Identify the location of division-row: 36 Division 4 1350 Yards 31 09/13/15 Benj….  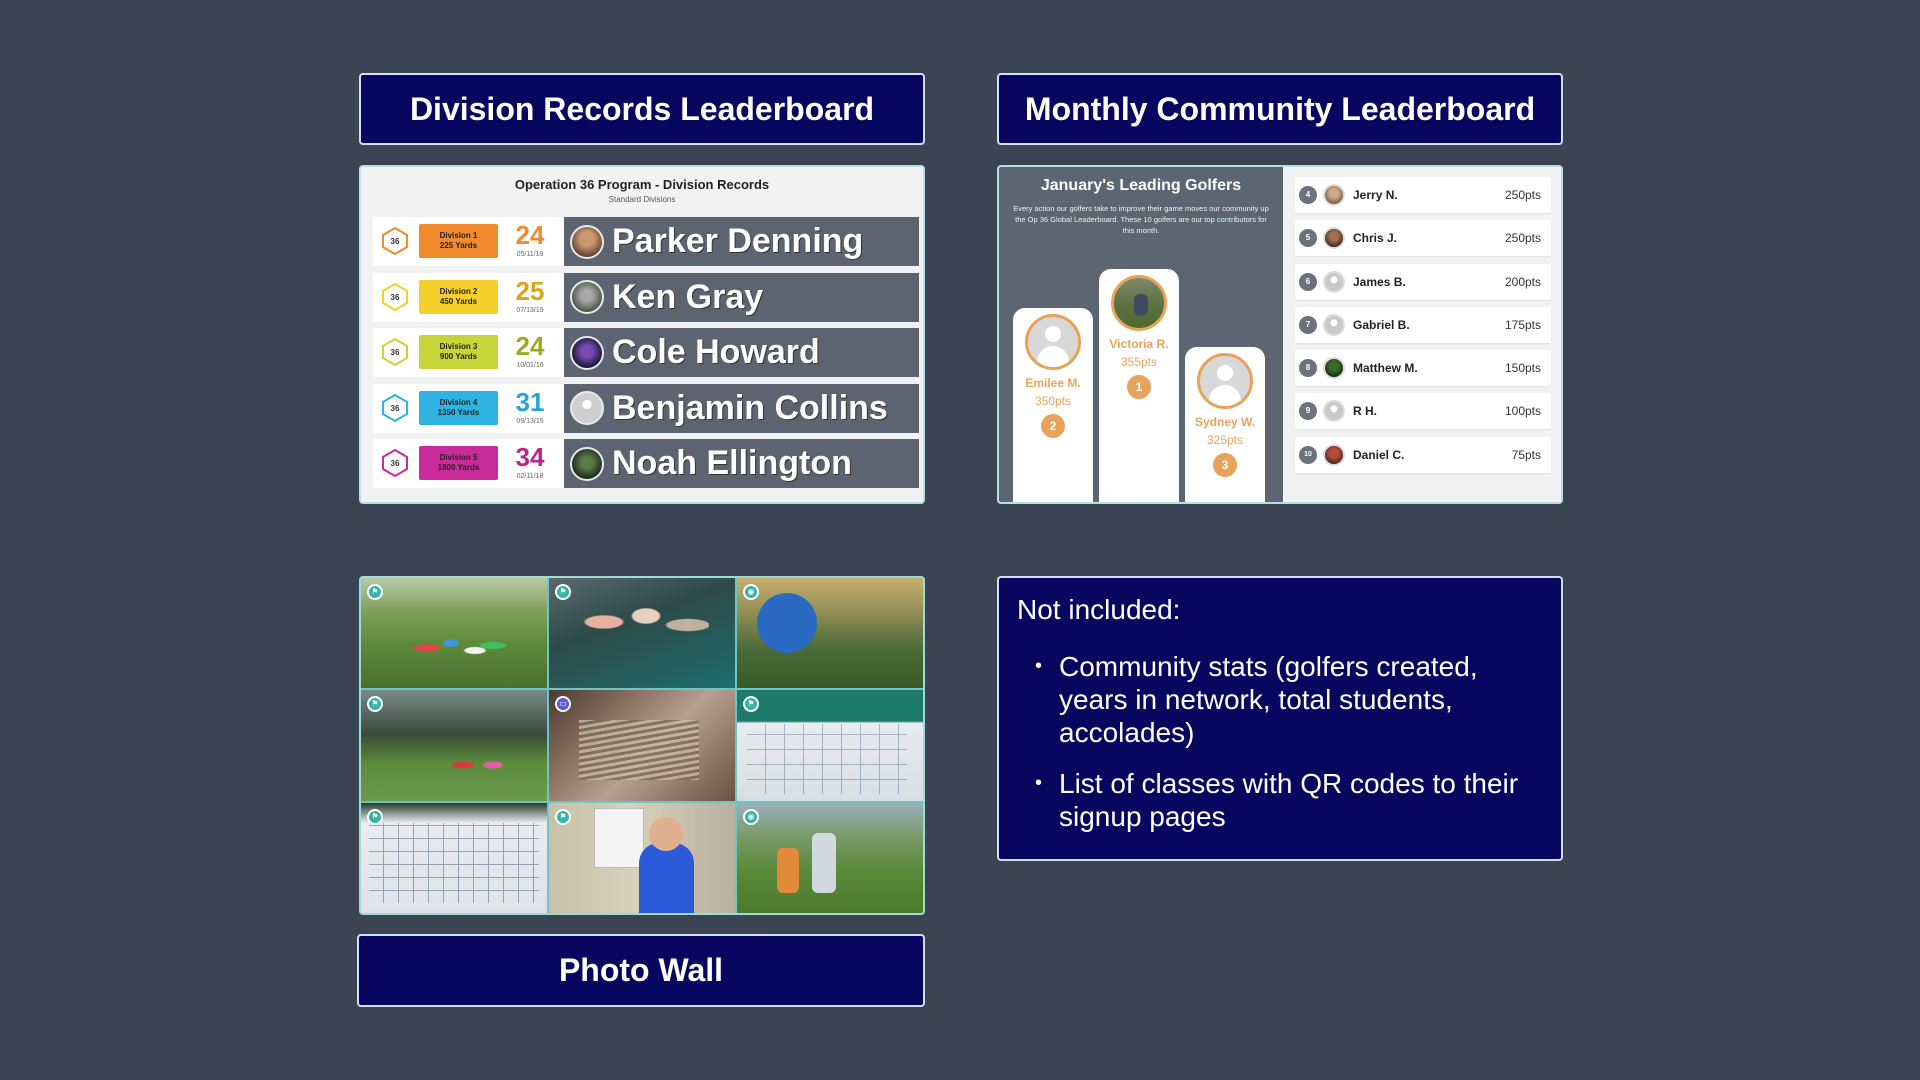
(646, 408).